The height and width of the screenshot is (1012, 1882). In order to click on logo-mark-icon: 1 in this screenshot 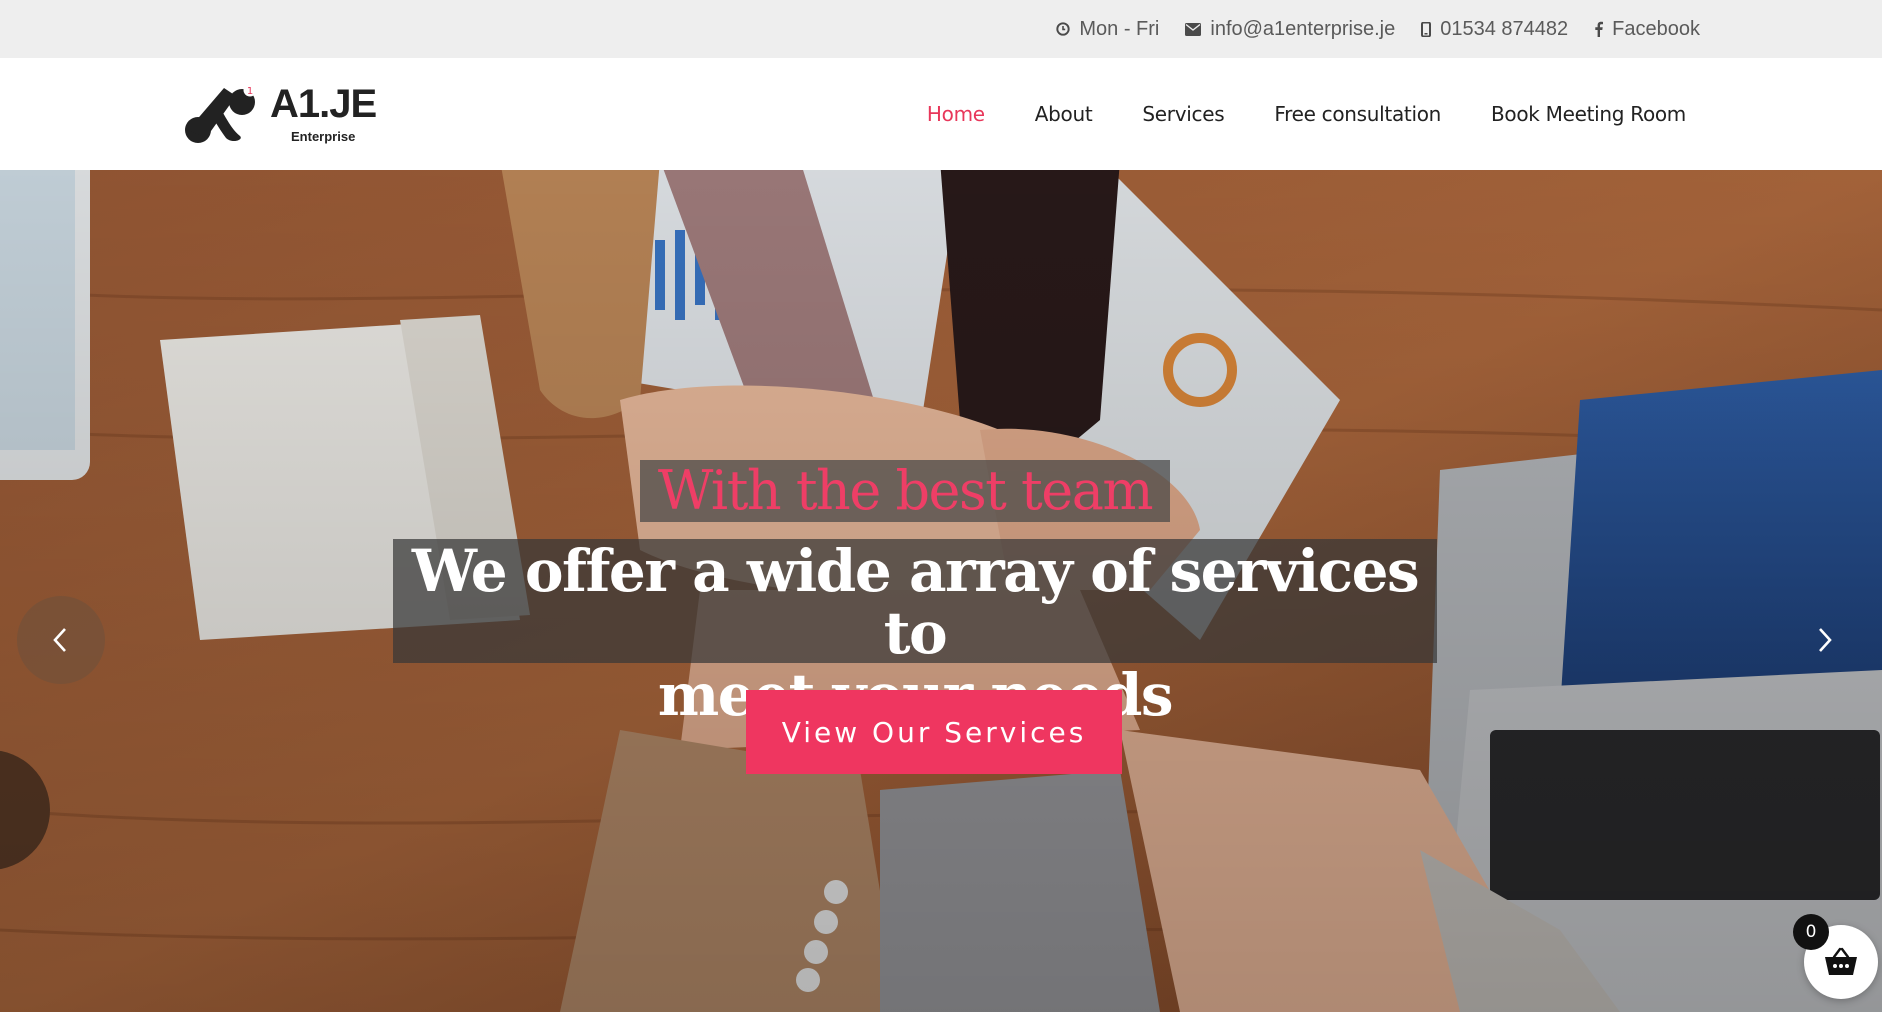, I will do `click(222, 114)`.